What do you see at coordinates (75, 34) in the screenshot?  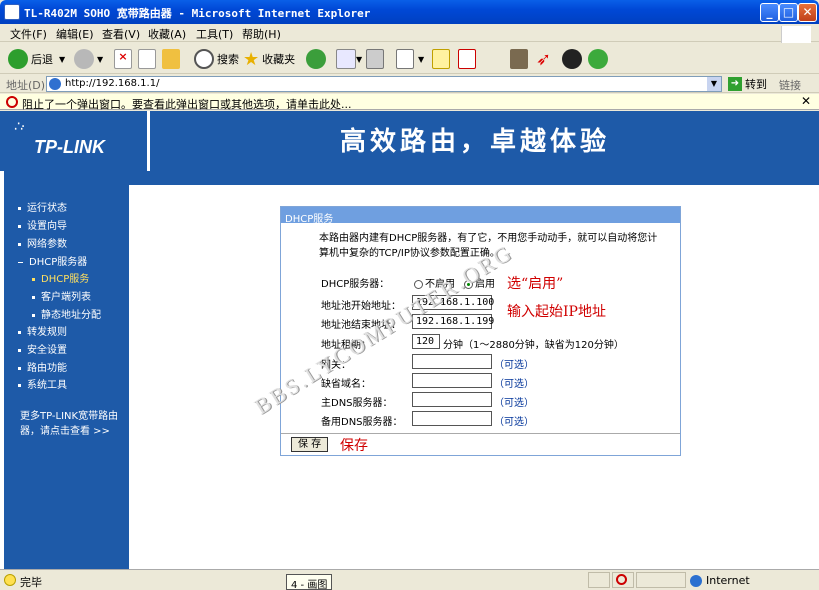 I see `menu-edit: 编辑(E)` at bounding box center [75, 34].